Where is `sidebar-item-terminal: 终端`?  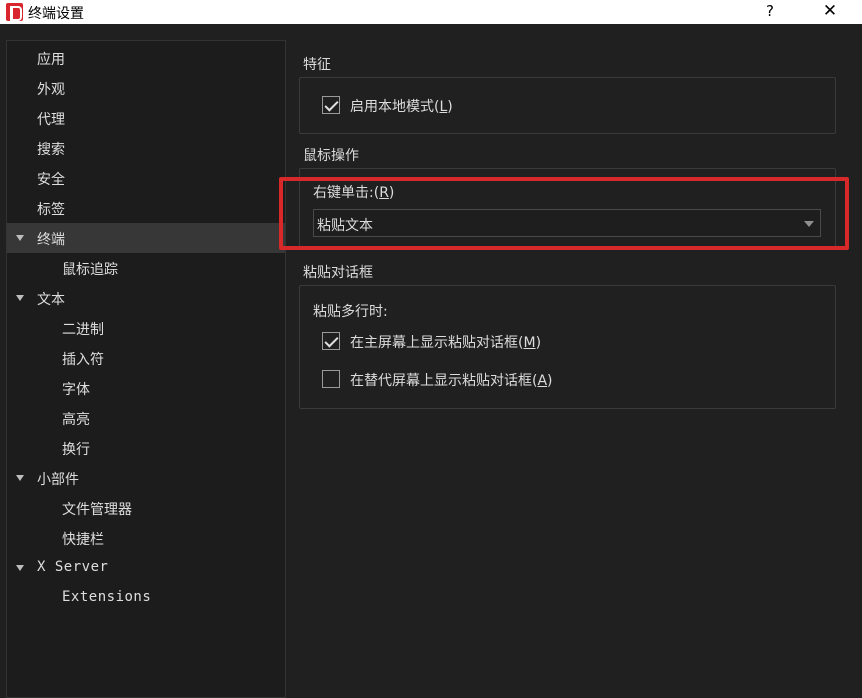
sidebar-item-terminal: 终端 is located at coordinates (146, 238).